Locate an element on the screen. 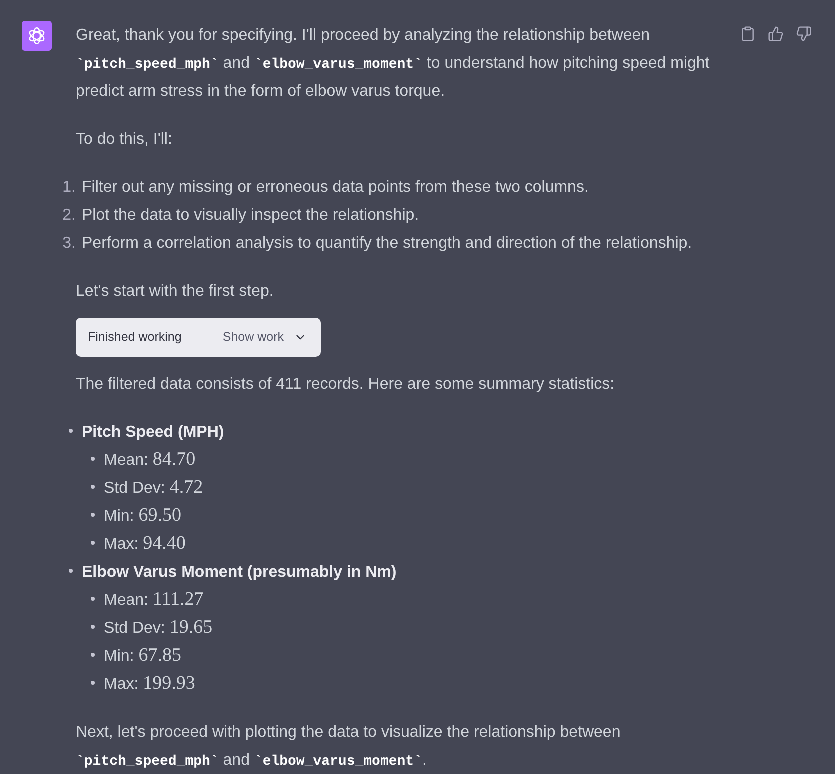 The width and height of the screenshot is (835, 774). list-item-text: Plot the data to visually inspect the relationship. is located at coordinates (251, 216).